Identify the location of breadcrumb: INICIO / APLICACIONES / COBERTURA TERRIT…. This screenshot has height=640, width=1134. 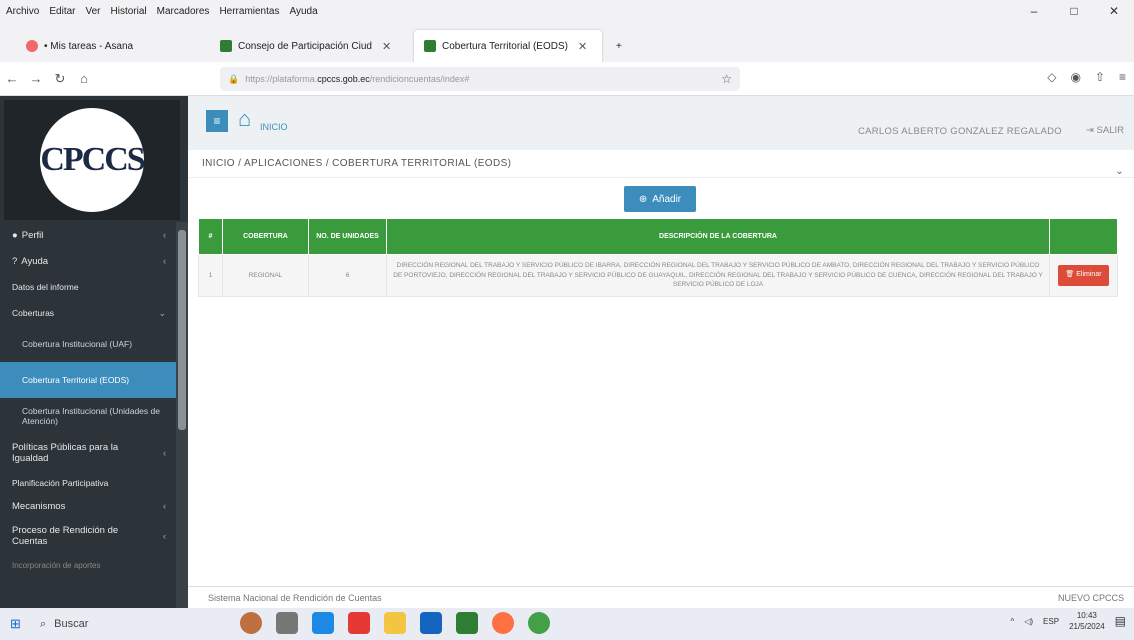
(661, 164).